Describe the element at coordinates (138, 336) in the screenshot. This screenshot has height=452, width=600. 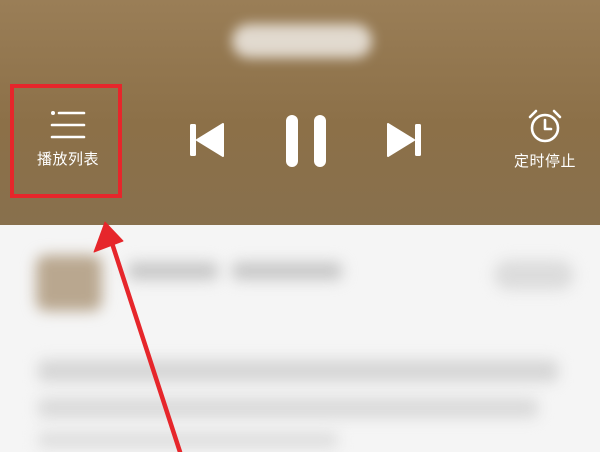
I see `annotation-arrow` at that location.